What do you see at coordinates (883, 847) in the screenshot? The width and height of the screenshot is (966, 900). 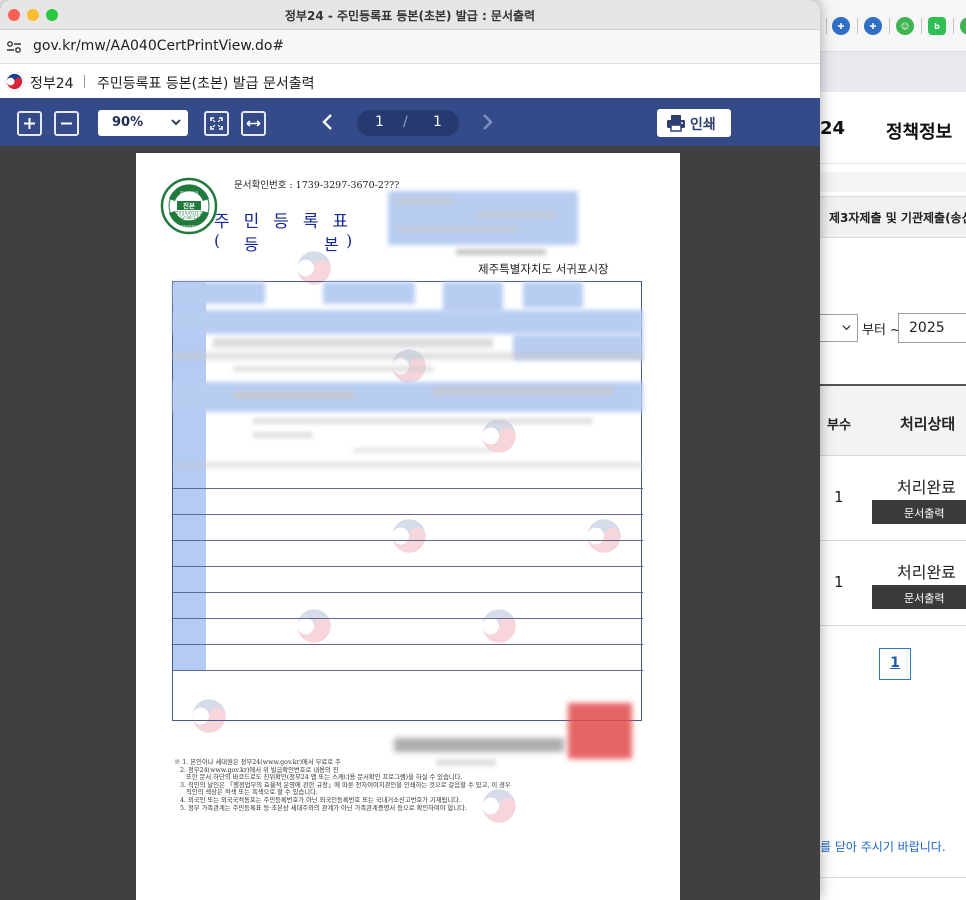 I see `notice-text: 를 닫아 주시기 바랍니다.` at bounding box center [883, 847].